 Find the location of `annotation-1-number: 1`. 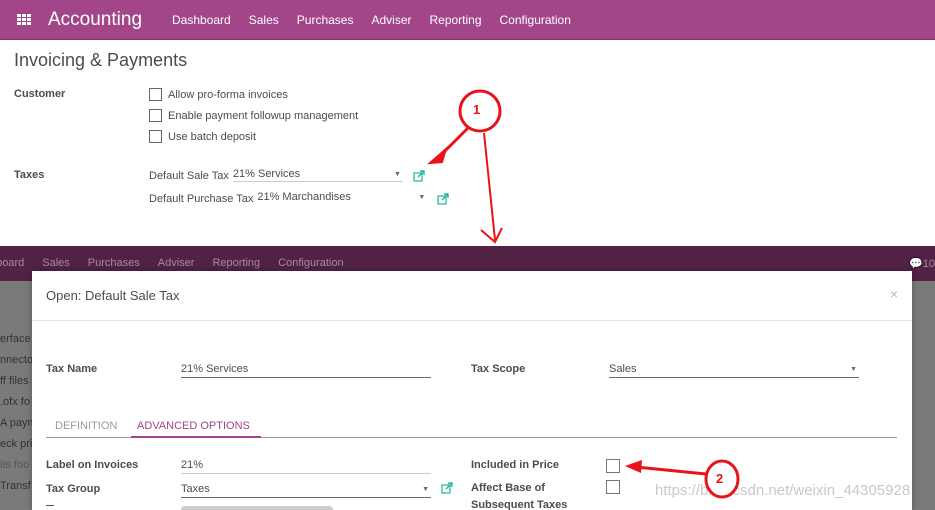

annotation-1-number: 1 is located at coordinates (477, 109).